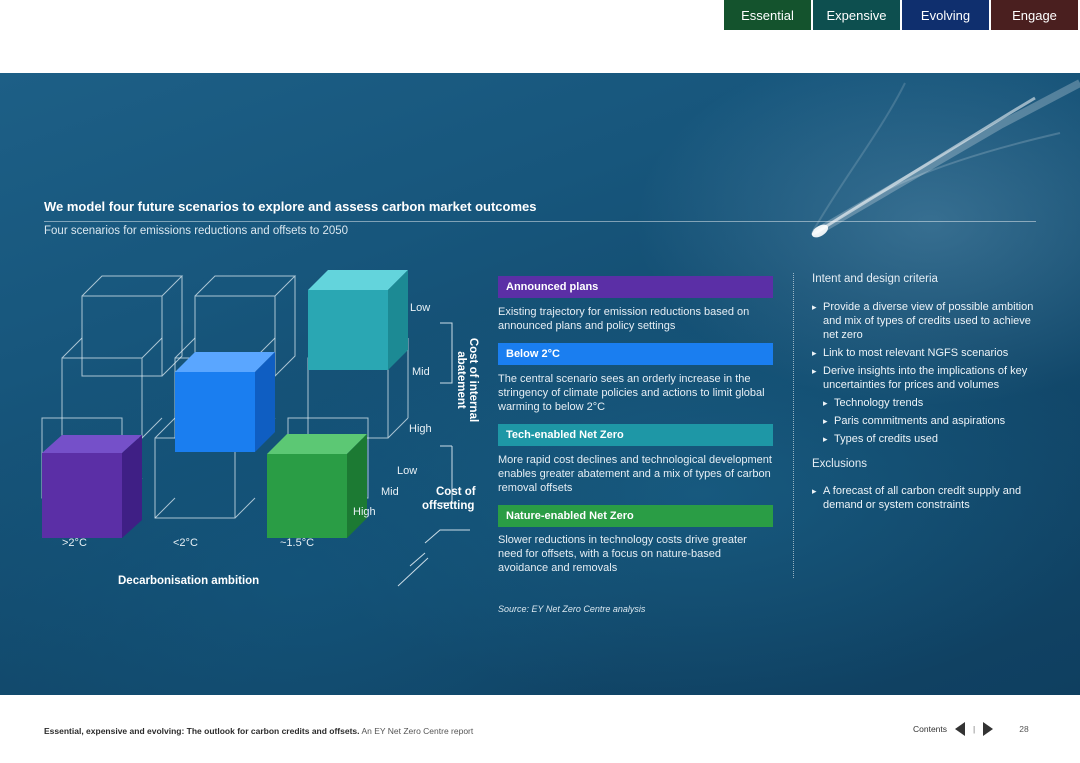 The image size is (1080, 763). I want to click on tab-engage: Engage, so click(1034, 15).